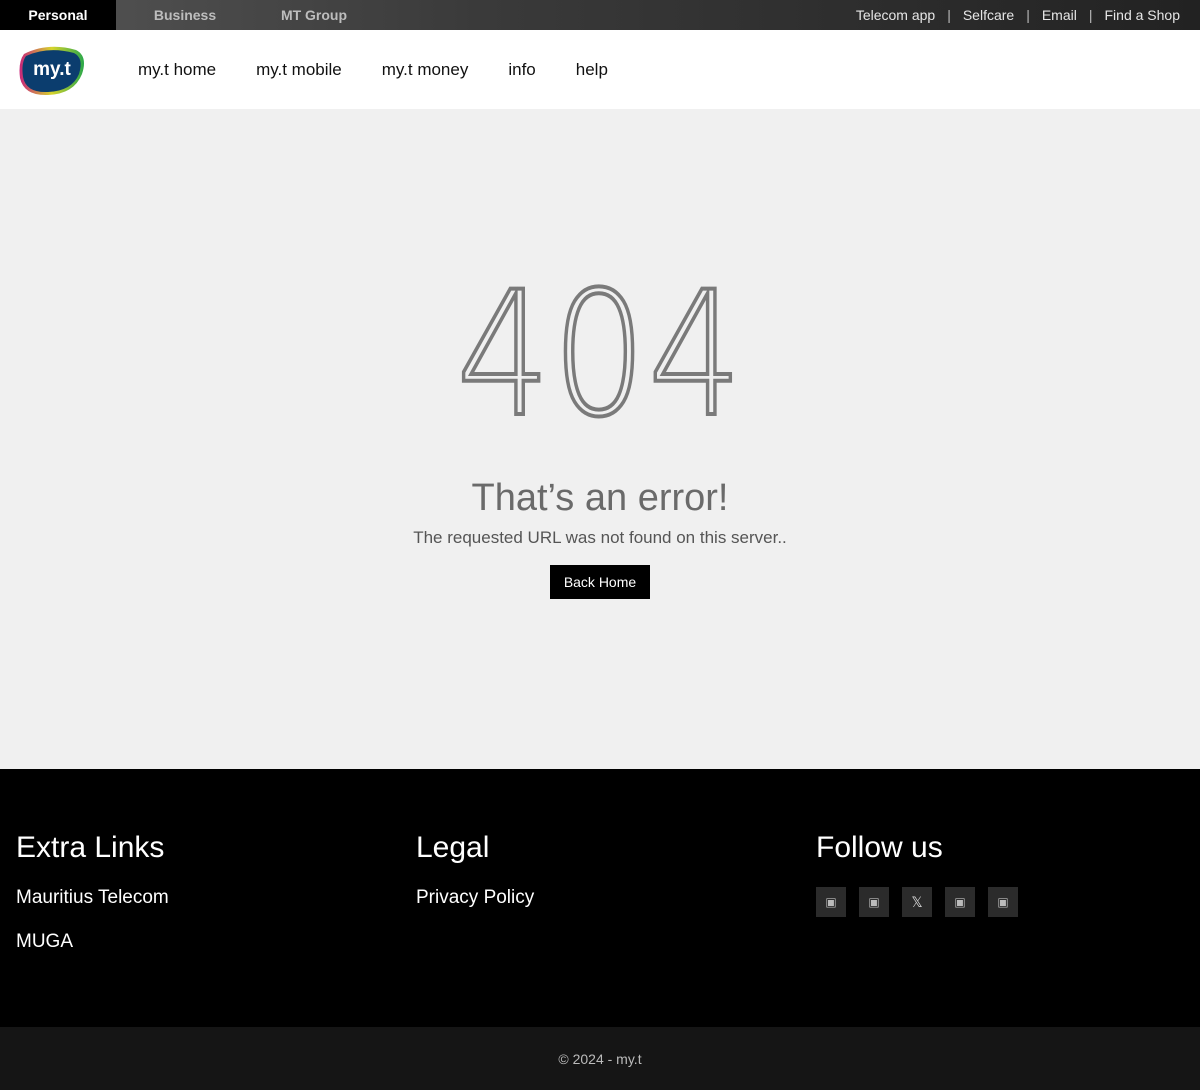 The height and width of the screenshot is (1090, 1200). I want to click on footer-follow-title: Follow us, so click(879, 847).